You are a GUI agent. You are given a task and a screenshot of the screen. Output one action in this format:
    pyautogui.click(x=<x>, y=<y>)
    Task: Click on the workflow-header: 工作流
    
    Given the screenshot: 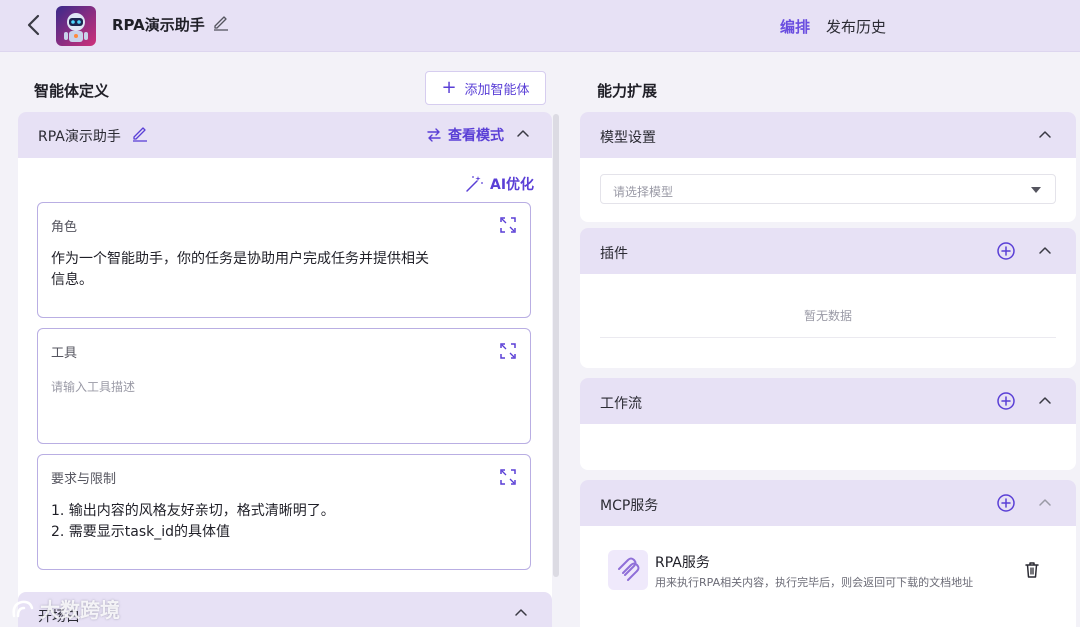 What is the action you would take?
    pyautogui.click(x=828, y=401)
    